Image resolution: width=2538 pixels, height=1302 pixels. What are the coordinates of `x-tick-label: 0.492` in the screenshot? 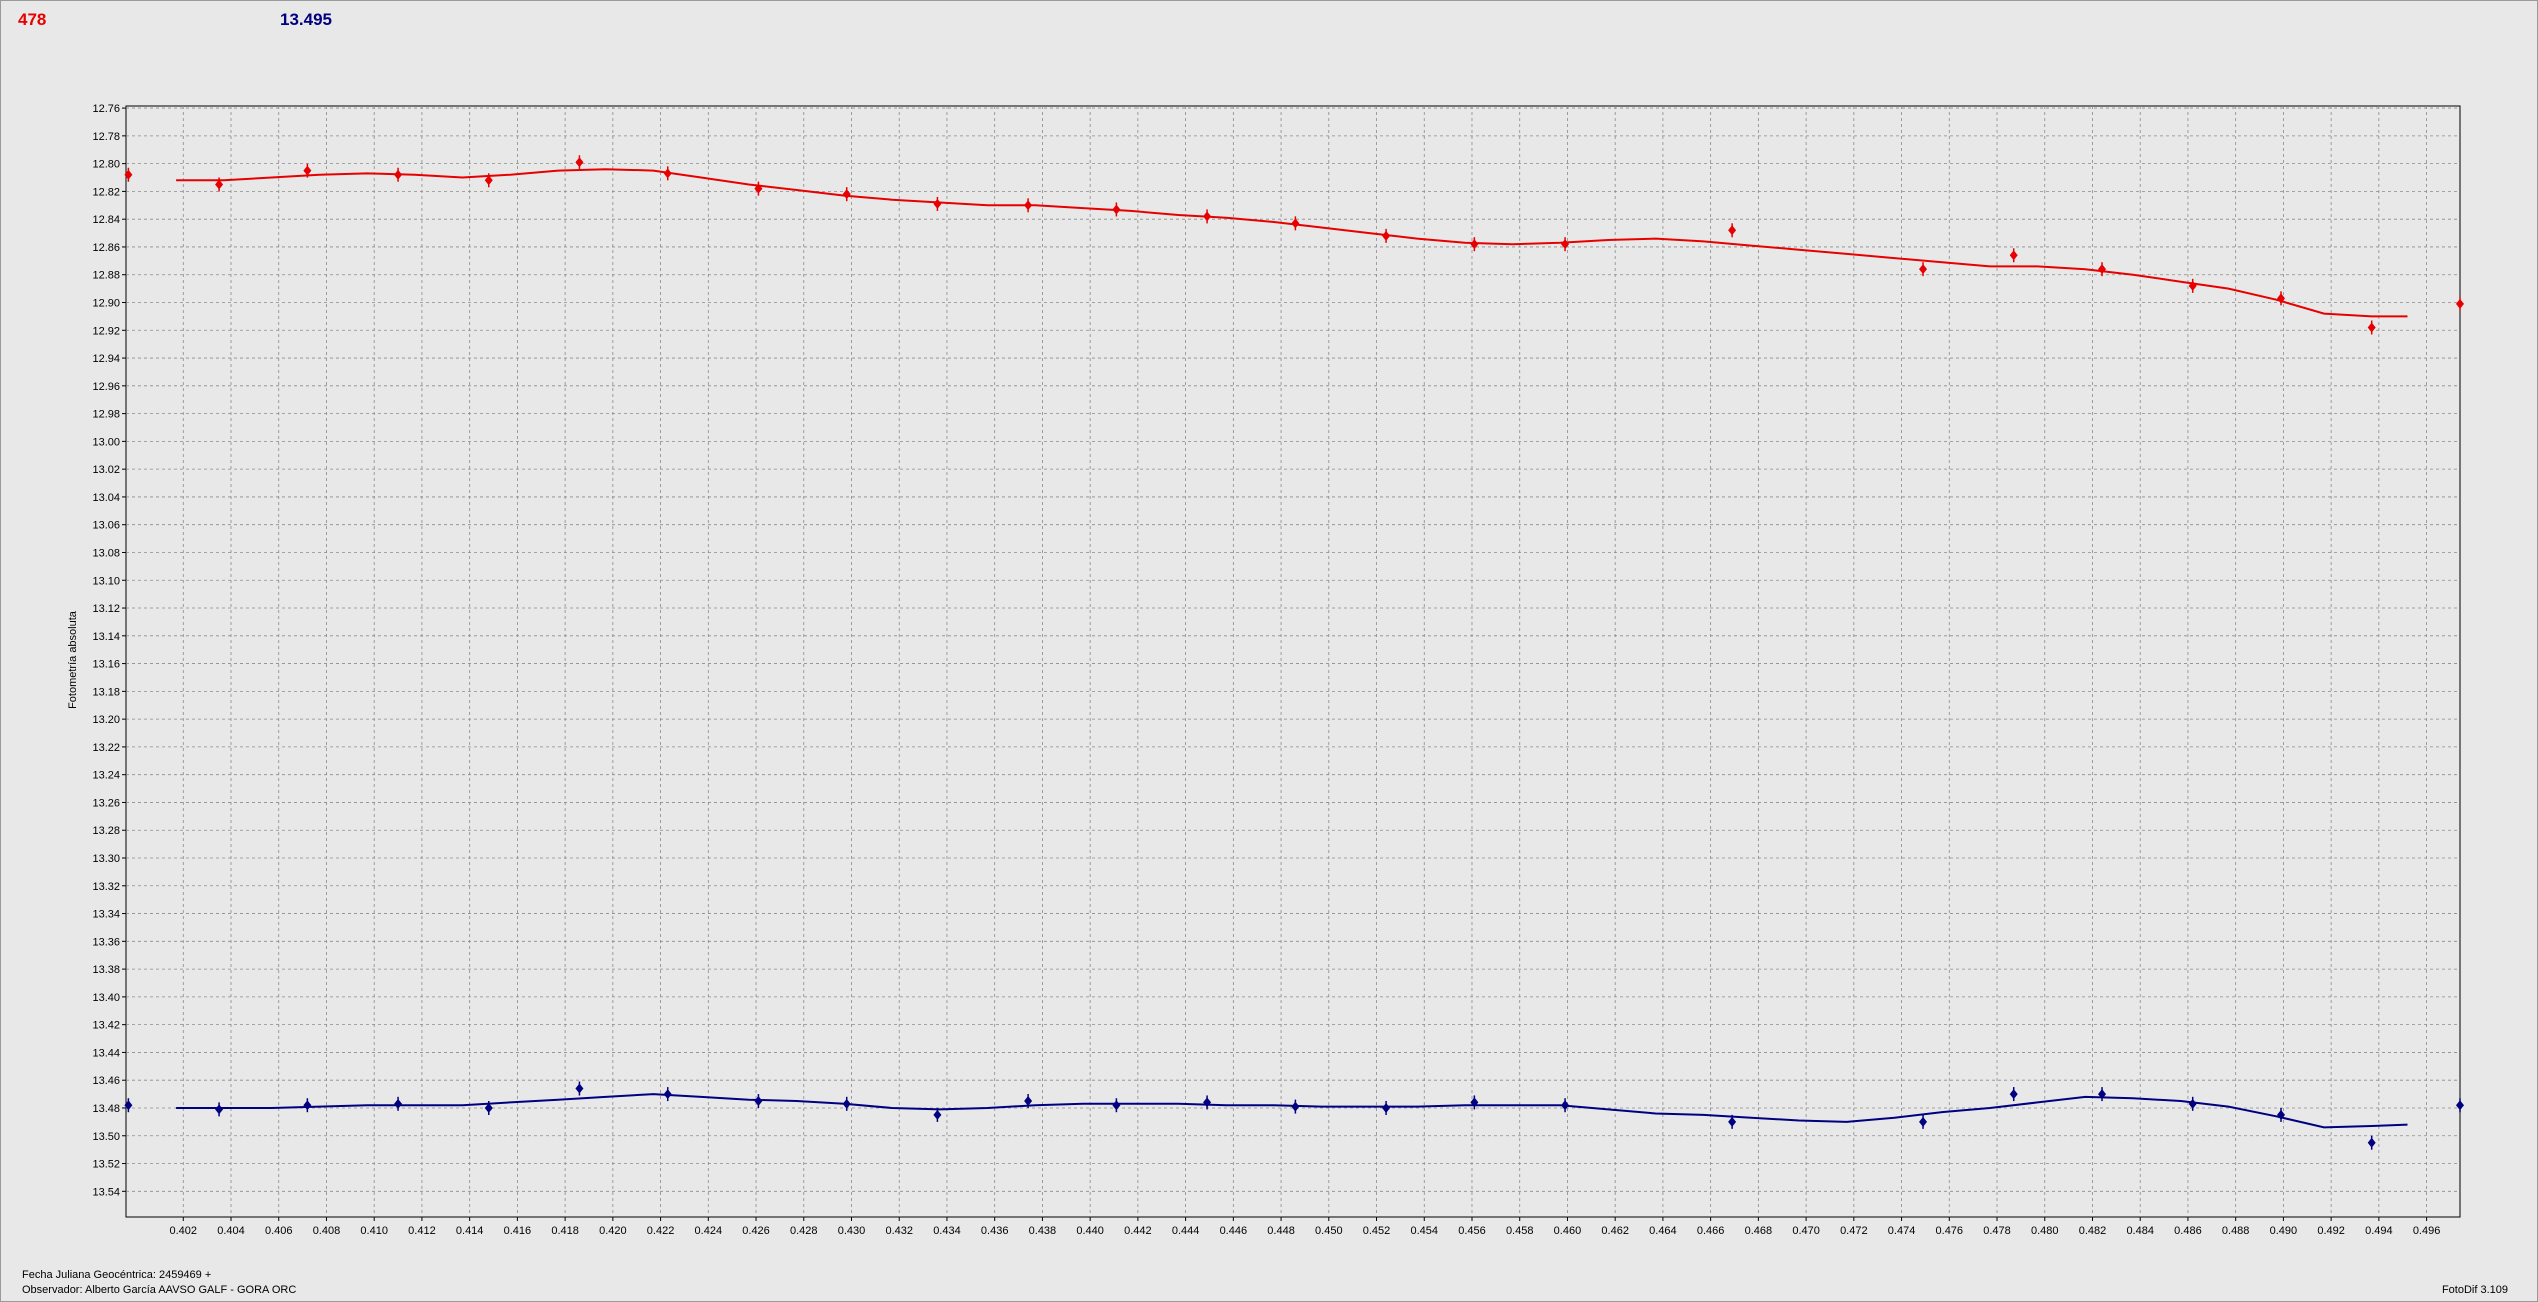 It's located at (2331, 1231).